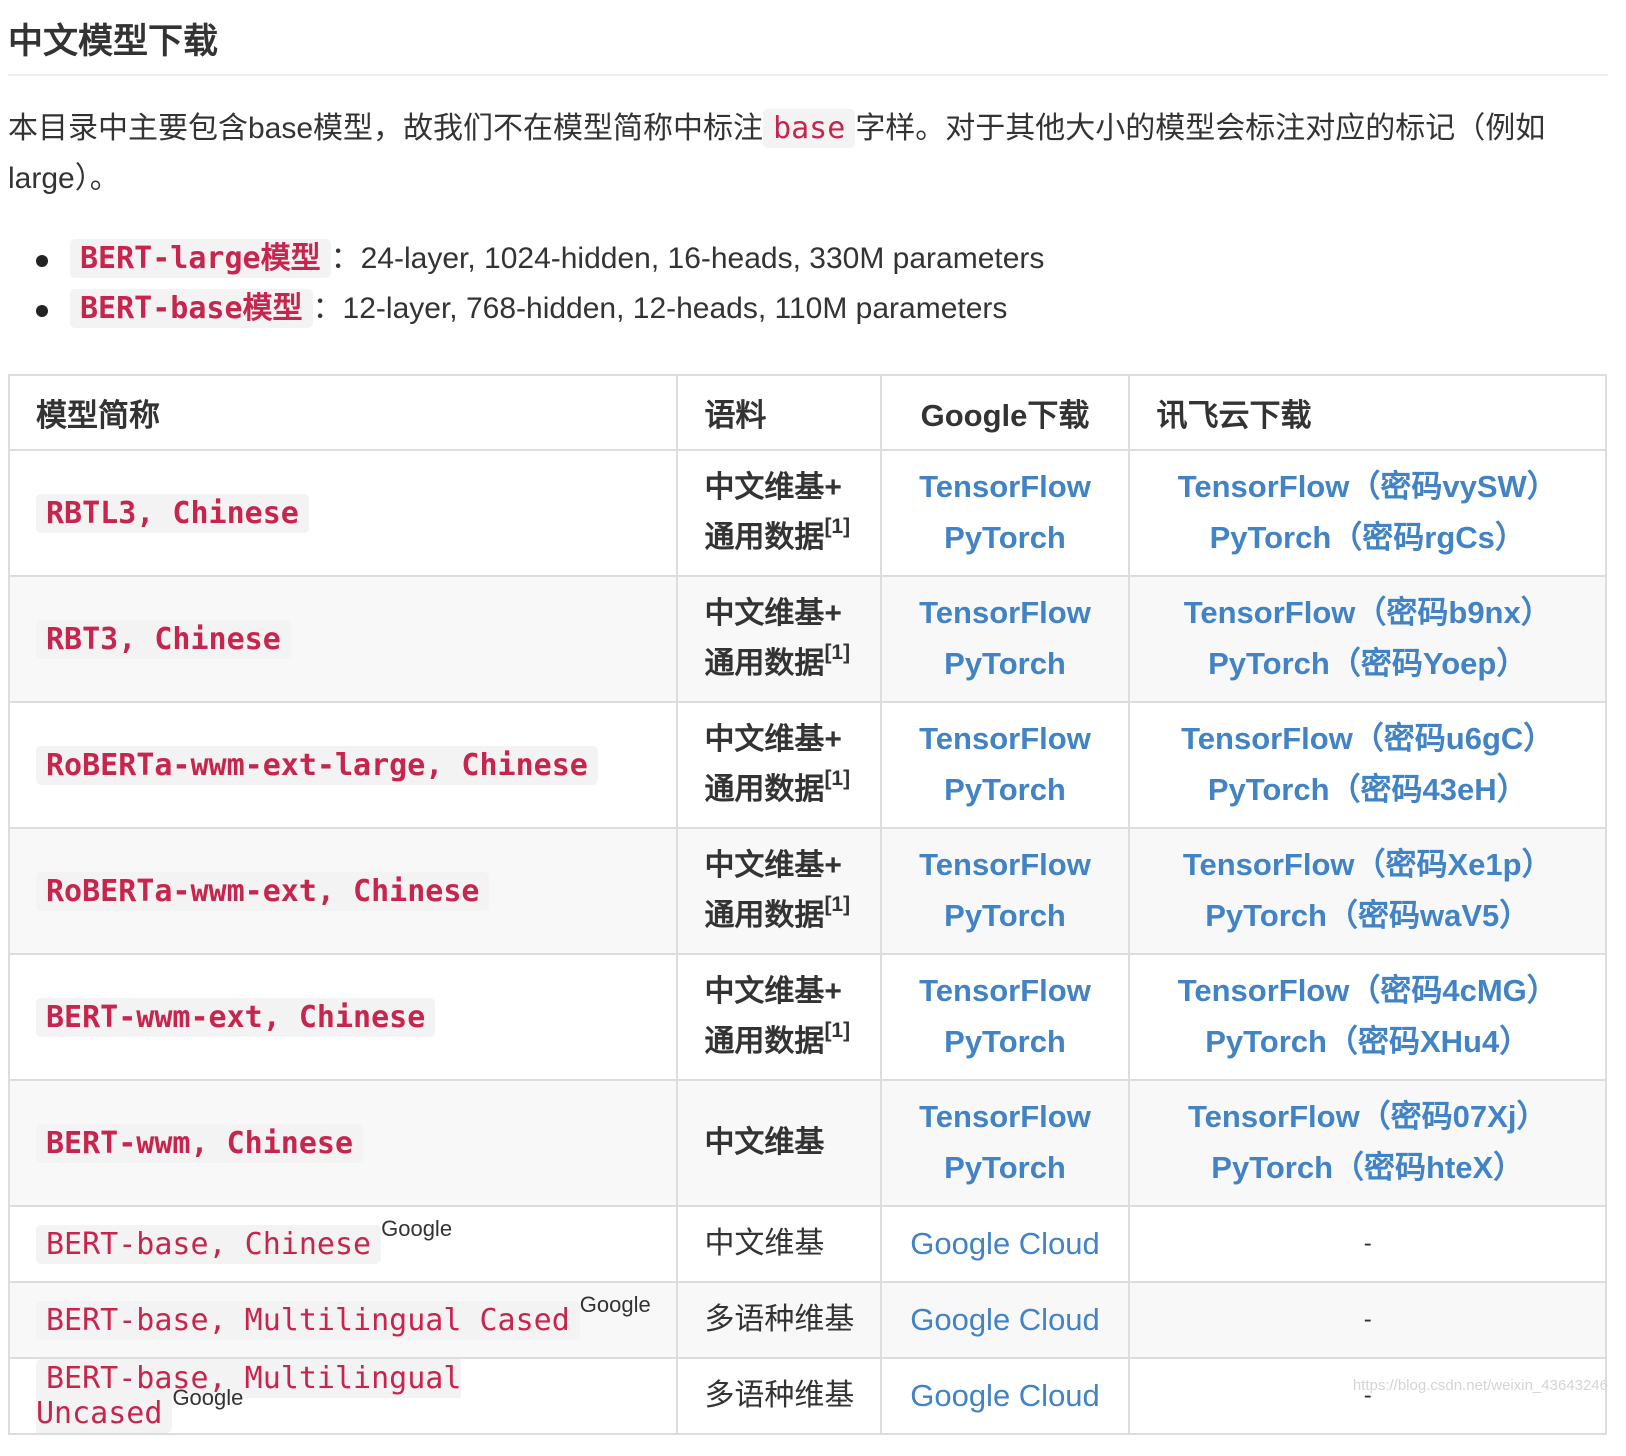 This screenshot has height=1456, width=1626. What do you see at coordinates (1368, 789) in the screenshot?
I see `xunfei-pytorch-link: PyTorch（密码43eH）` at bounding box center [1368, 789].